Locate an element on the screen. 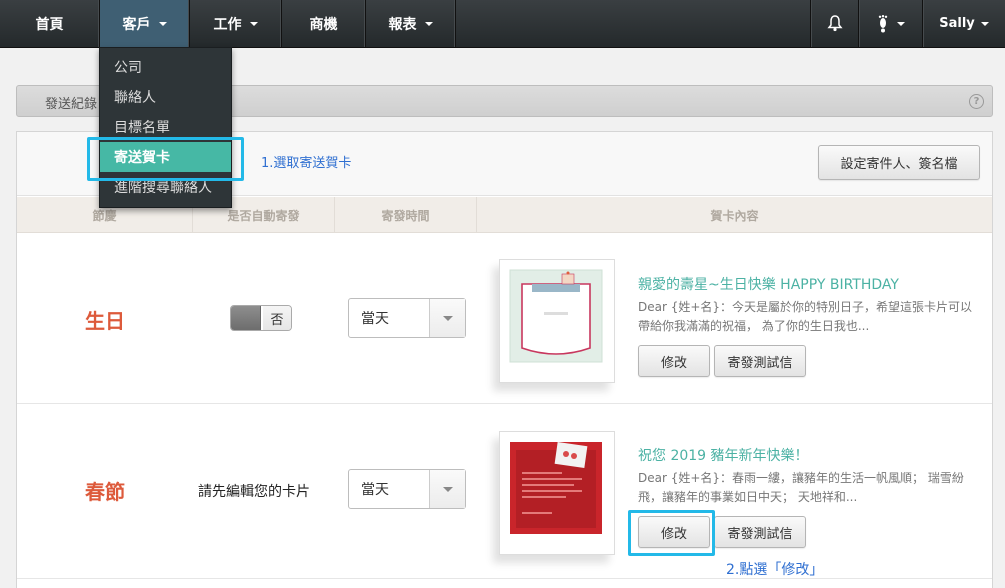  nav-home-label: 首頁 is located at coordinates (49, 24).